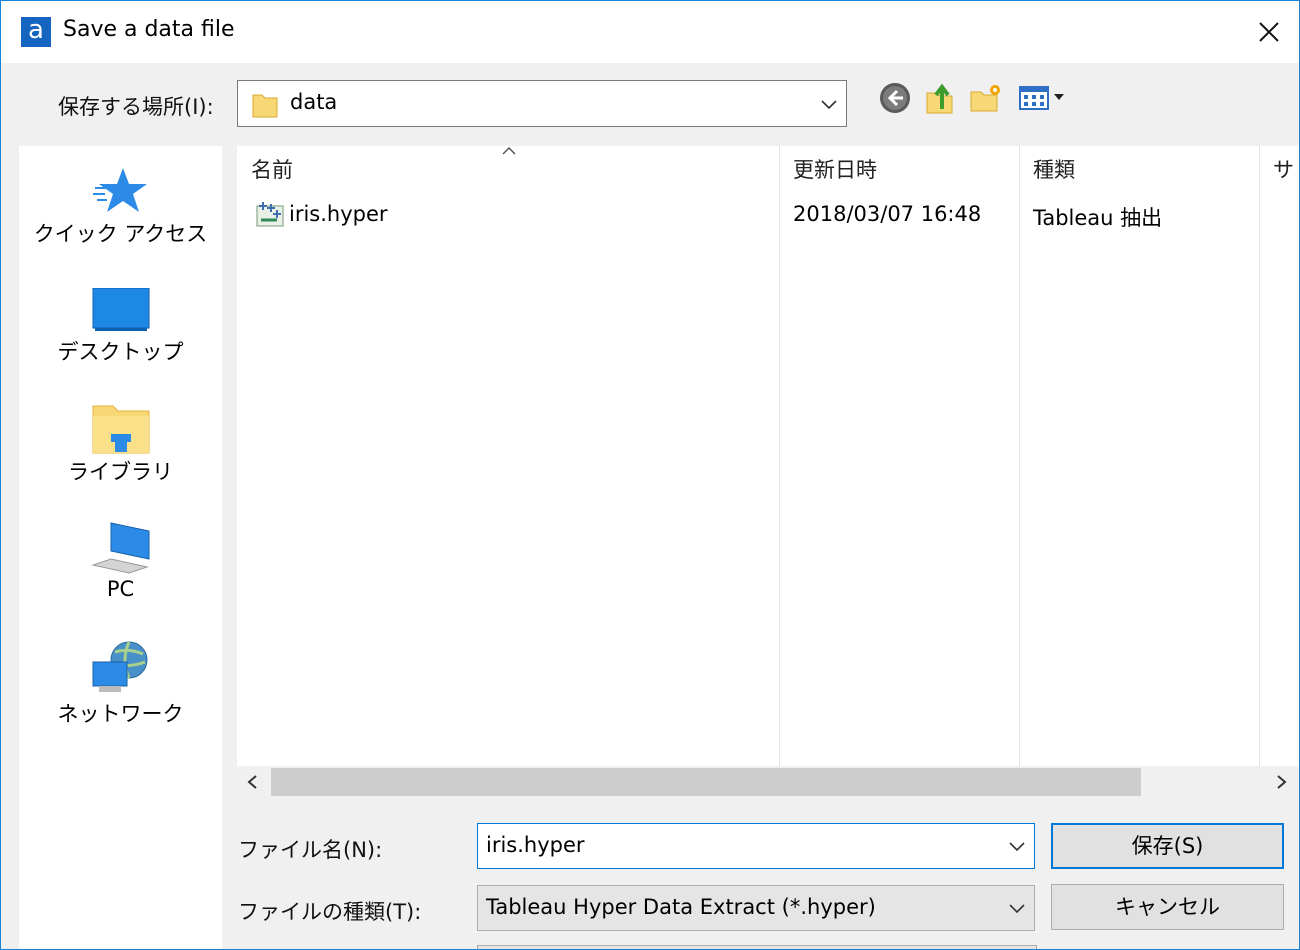 The width and height of the screenshot is (1300, 950). I want to click on place-label: ライブラリ, so click(120, 472).